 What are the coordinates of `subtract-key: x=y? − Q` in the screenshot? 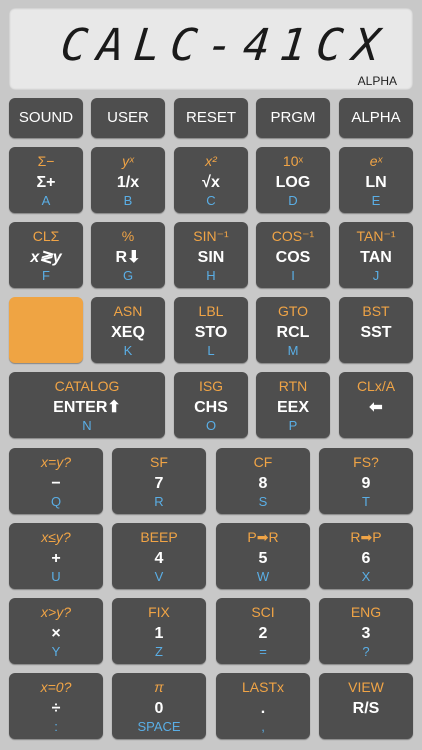 It's located at (56, 481).